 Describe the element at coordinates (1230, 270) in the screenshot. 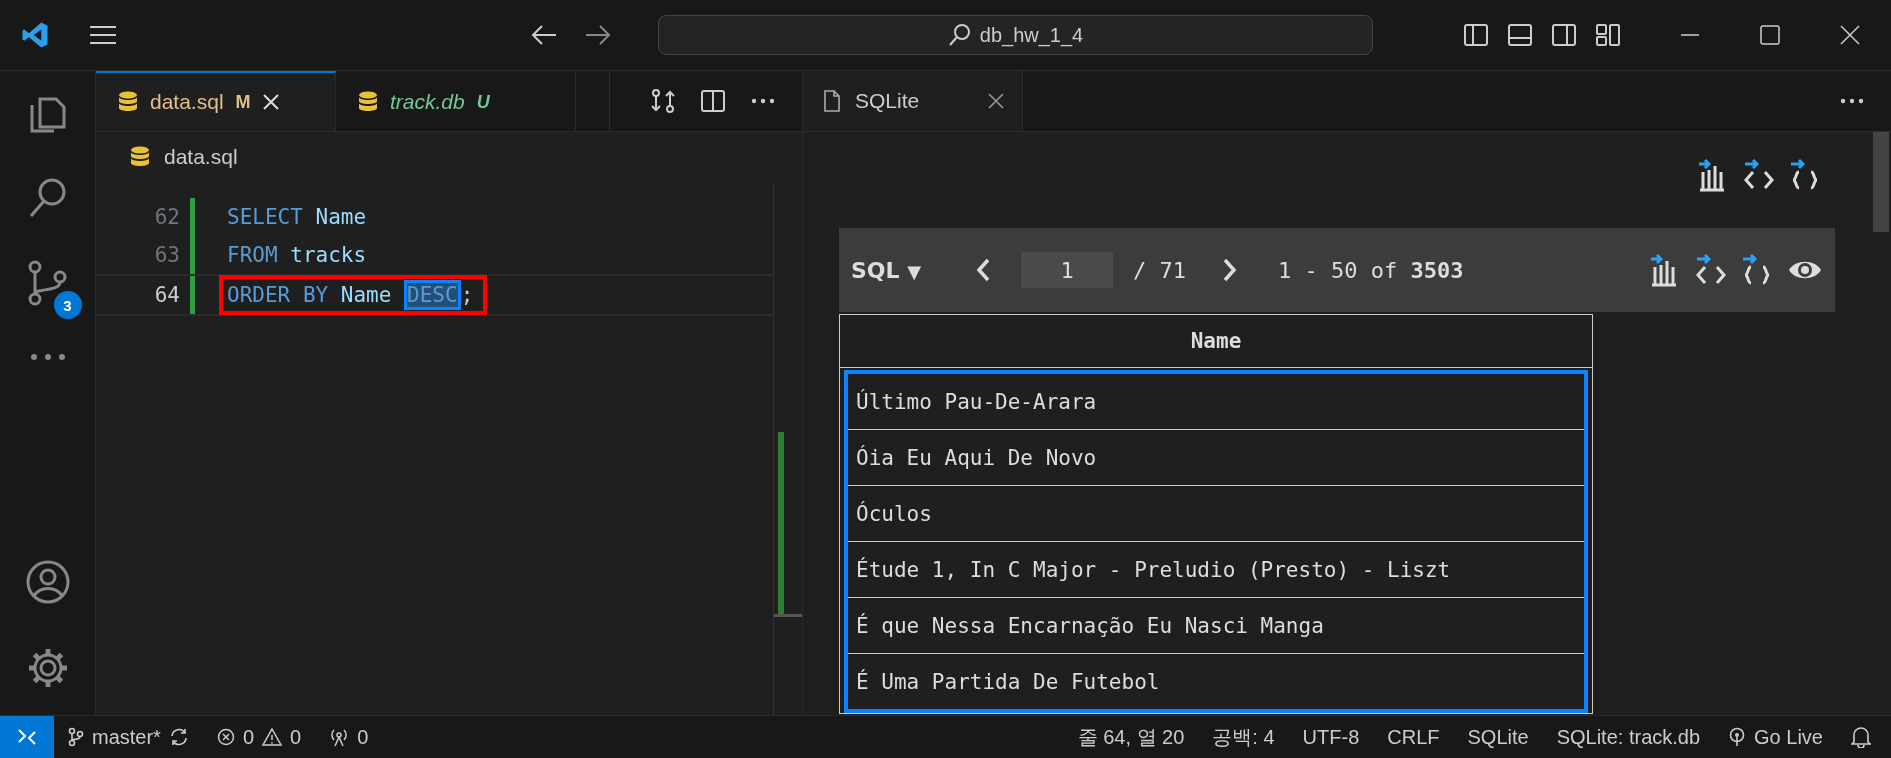

I see `next-page-icon` at that location.